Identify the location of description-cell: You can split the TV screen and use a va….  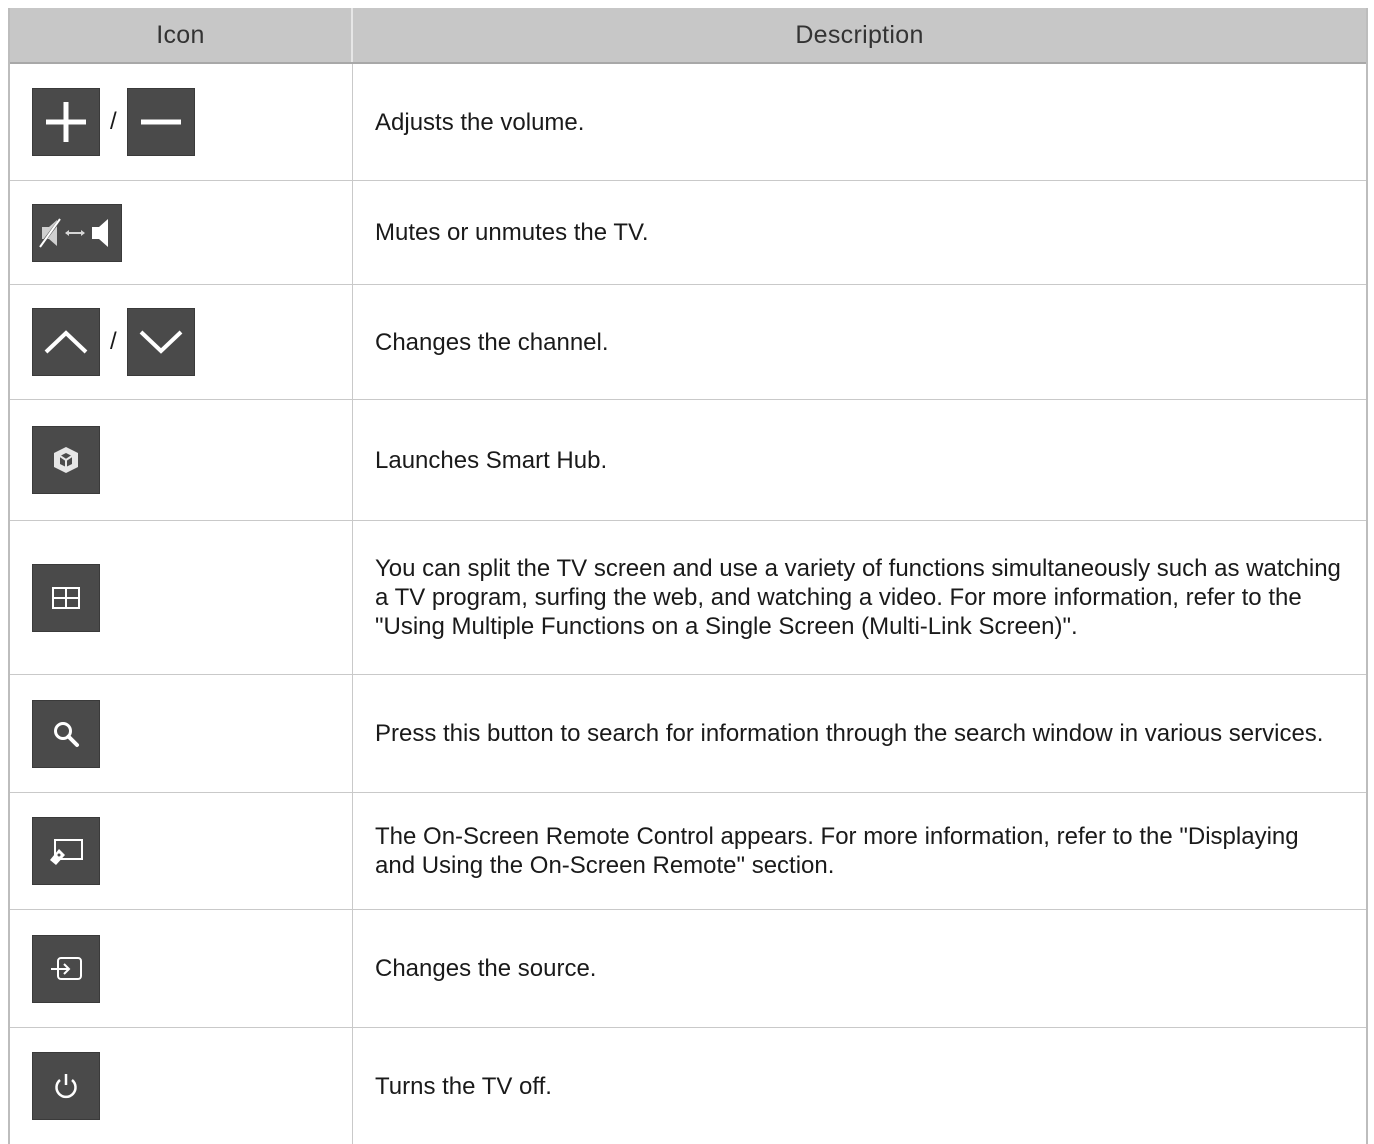
(858, 597).